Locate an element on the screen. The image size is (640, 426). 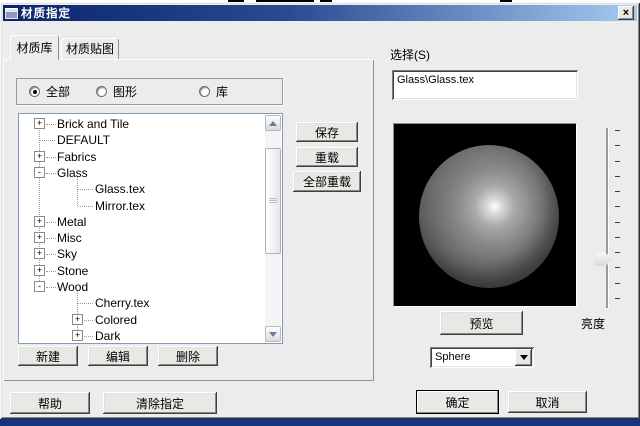
delete-button: 删除 is located at coordinates (188, 356).